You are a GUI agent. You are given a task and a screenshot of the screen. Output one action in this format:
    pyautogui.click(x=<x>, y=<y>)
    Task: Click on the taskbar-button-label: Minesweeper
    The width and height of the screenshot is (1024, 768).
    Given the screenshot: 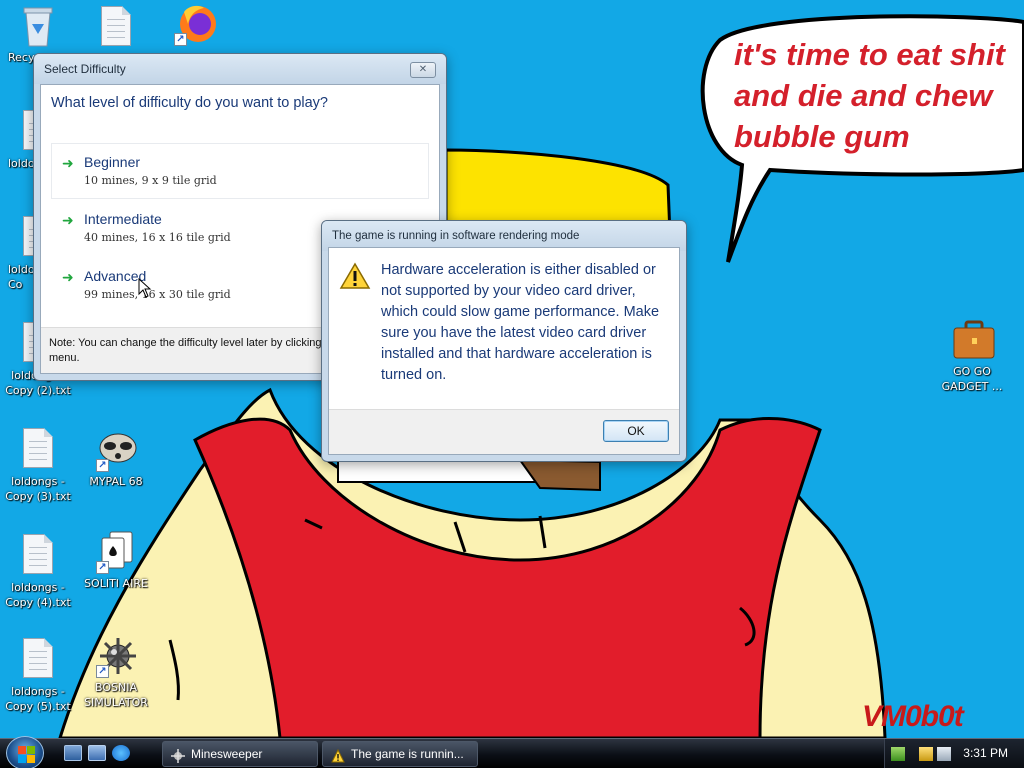 What is the action you would take?
    pyautogui.click(x=227, y=754)
    